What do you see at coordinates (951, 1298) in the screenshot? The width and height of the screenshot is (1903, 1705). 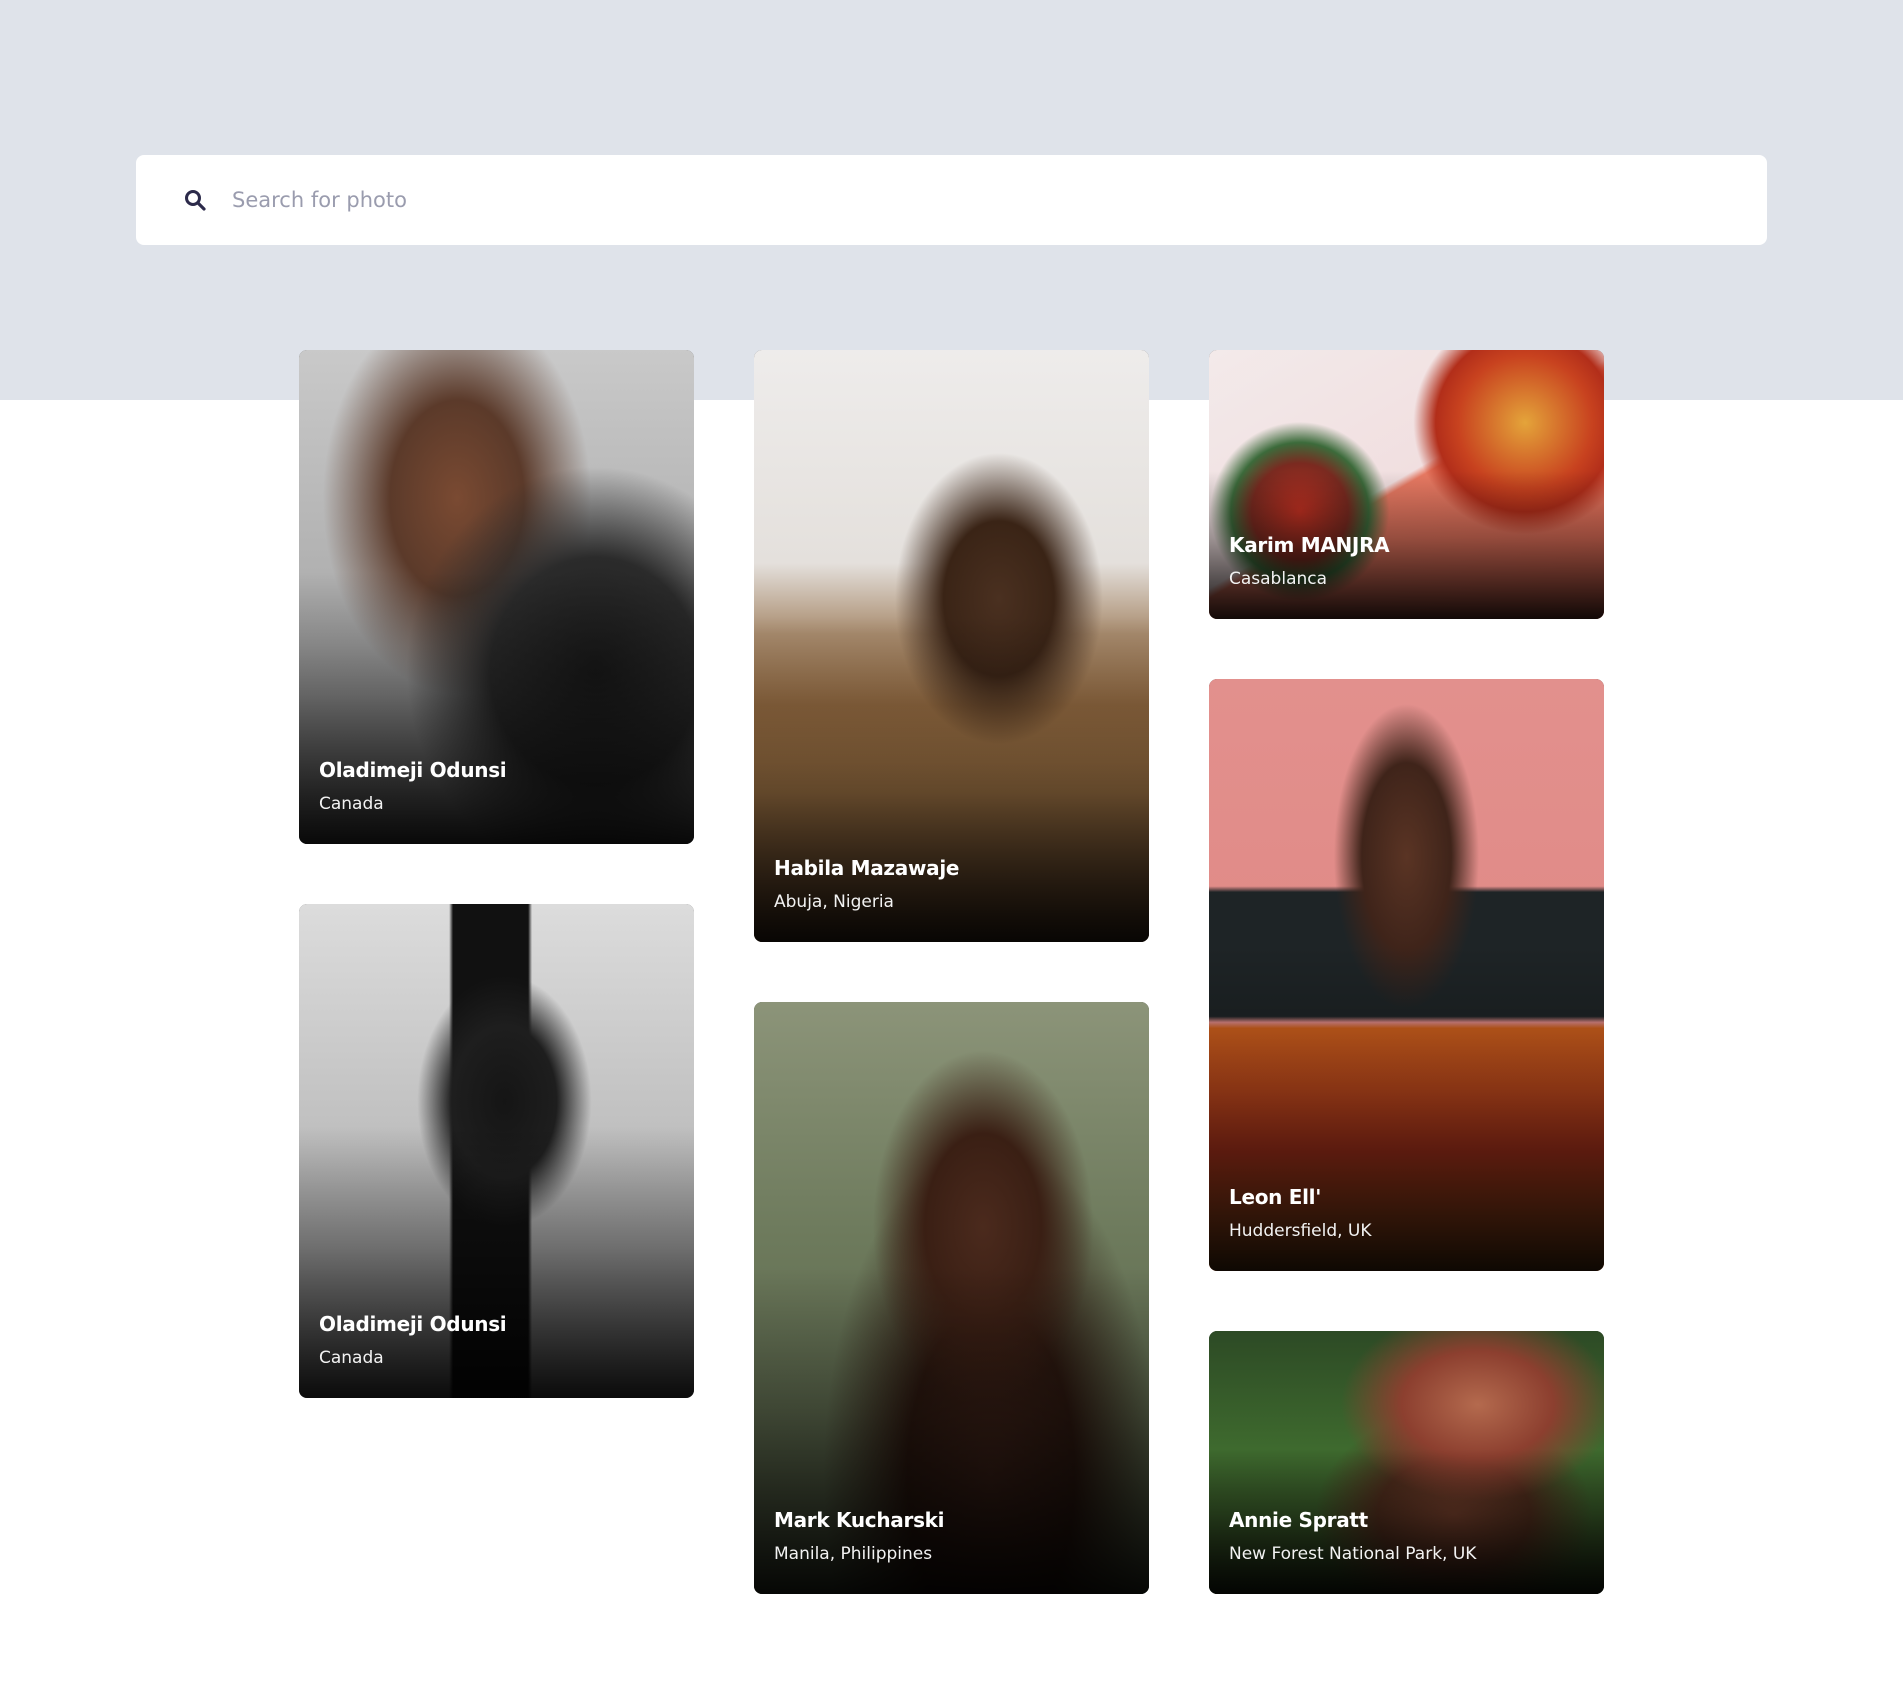 I see `photo-card: Mark Kucharski Manila, Philippines` at bounding box center [951, 1298].